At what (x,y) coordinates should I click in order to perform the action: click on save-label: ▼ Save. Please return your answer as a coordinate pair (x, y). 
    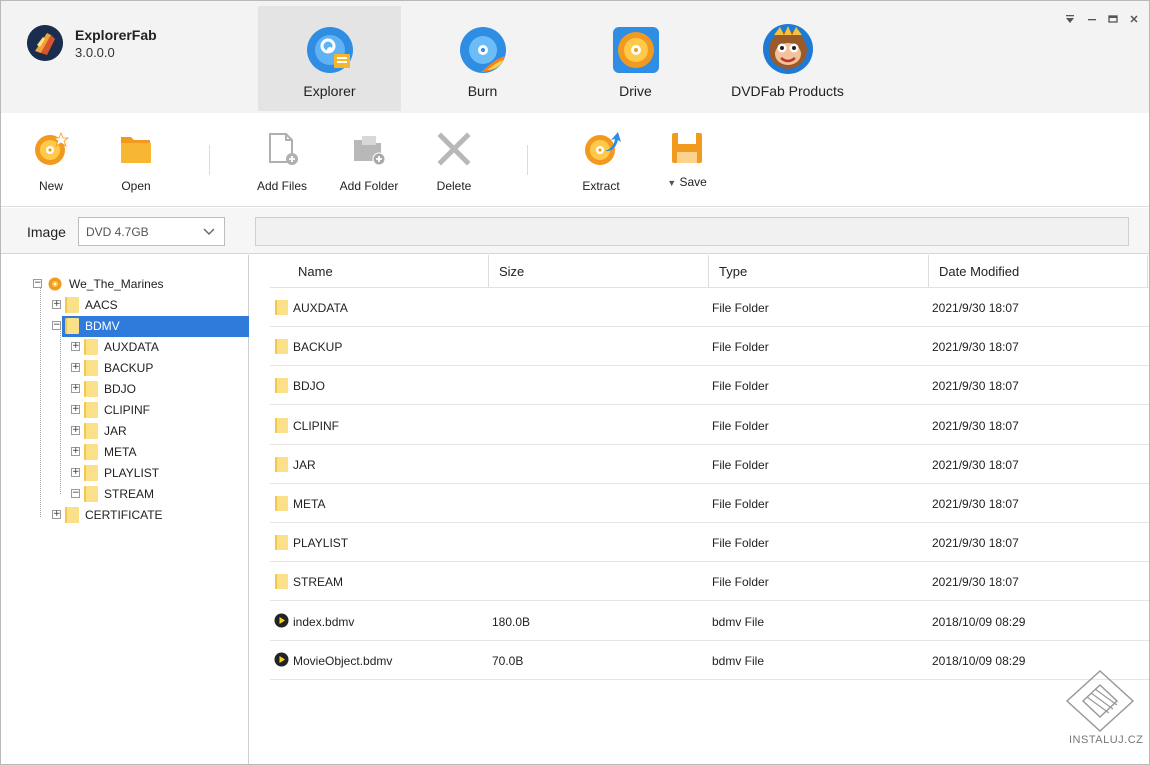
    Looking at the image, I should click on (687, 182).